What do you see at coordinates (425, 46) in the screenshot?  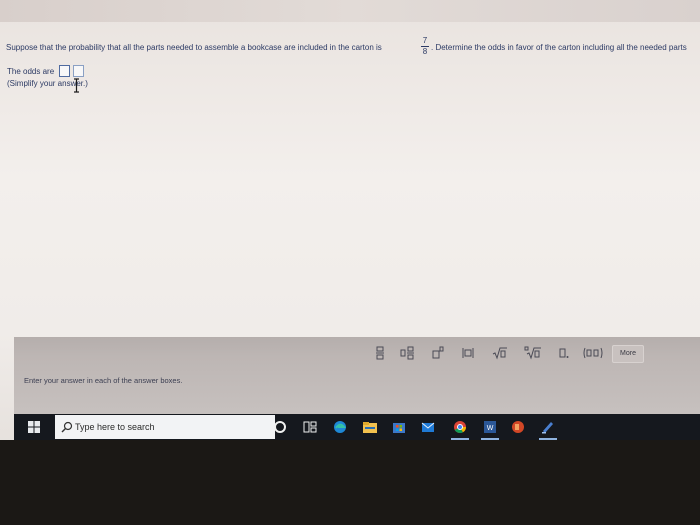 I see `probability-fraction: 7 8` at bounding box center [425, 46].